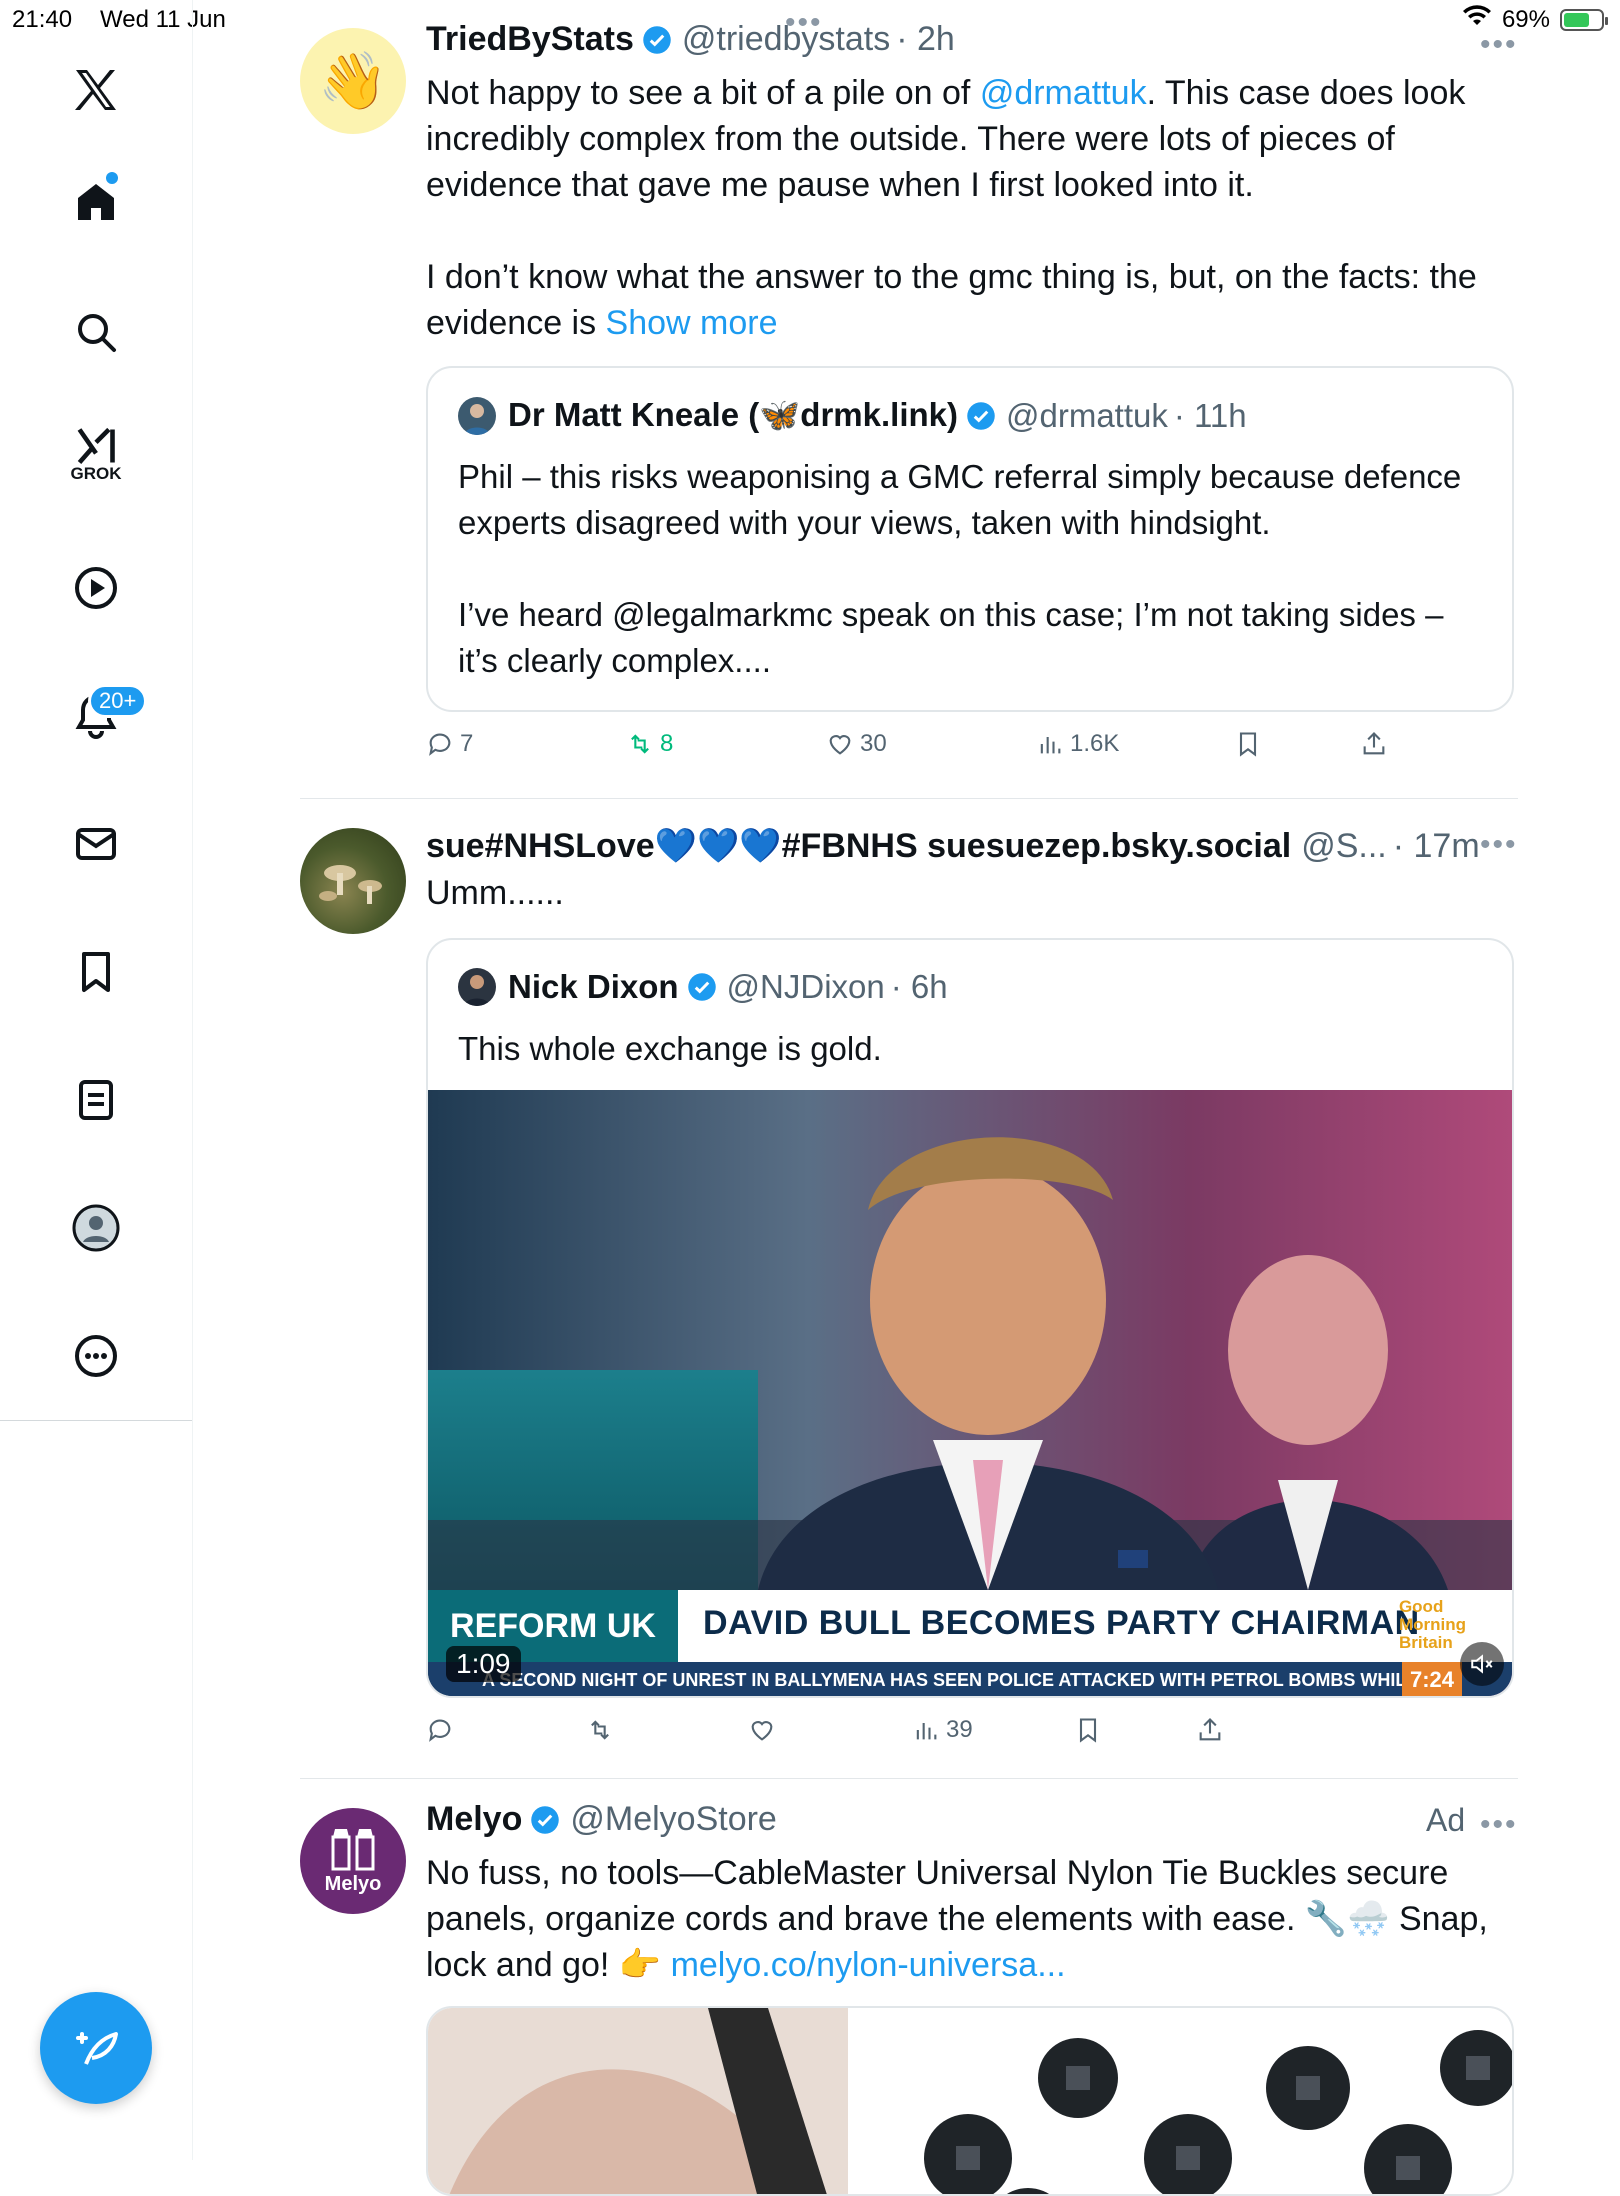  I want to click on compose-post-button, so click(96, 2048).